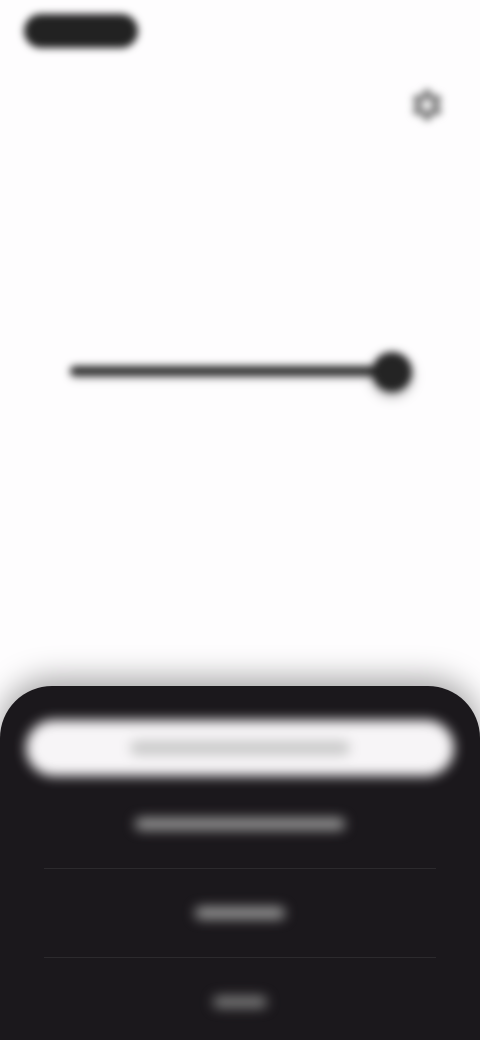 The image size is (480, 1040). Describe the element at coordinates (427, 105) in the screenshot. I see `settings-gear-button` at that location.